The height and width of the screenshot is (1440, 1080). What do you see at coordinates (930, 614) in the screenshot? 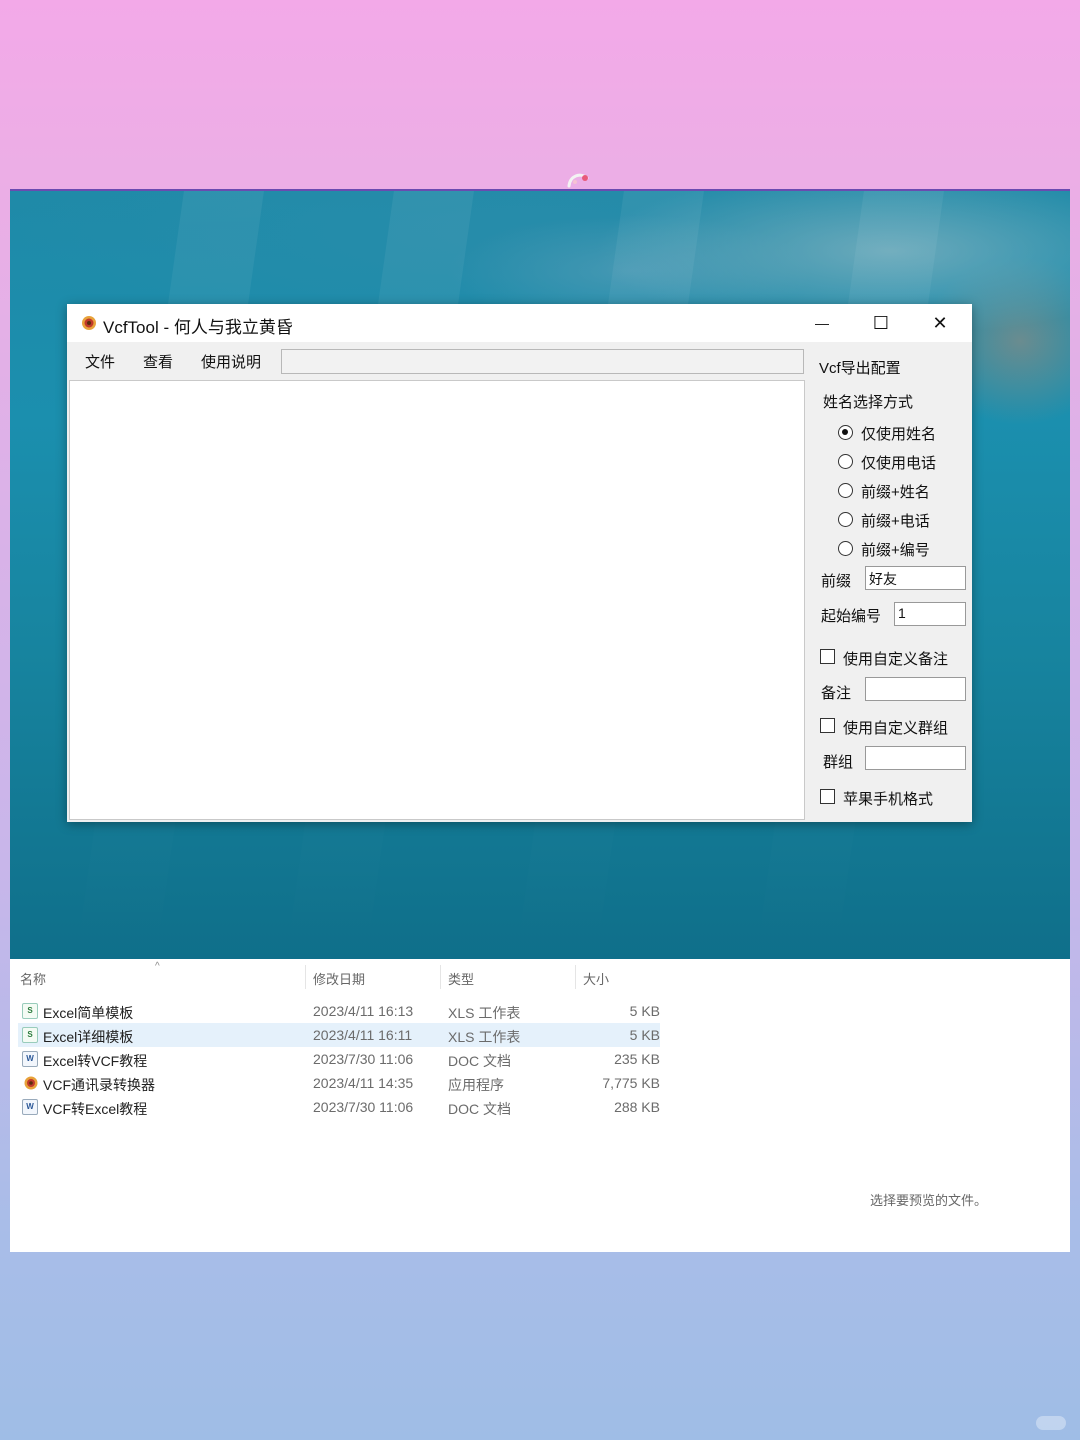
I see `start-number-input: 1` at bounding box center [930, 614].